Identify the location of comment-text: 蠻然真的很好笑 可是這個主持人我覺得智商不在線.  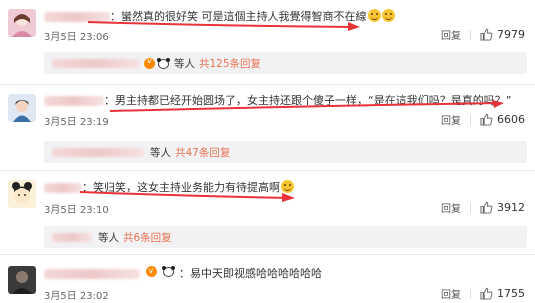
(244, 16).